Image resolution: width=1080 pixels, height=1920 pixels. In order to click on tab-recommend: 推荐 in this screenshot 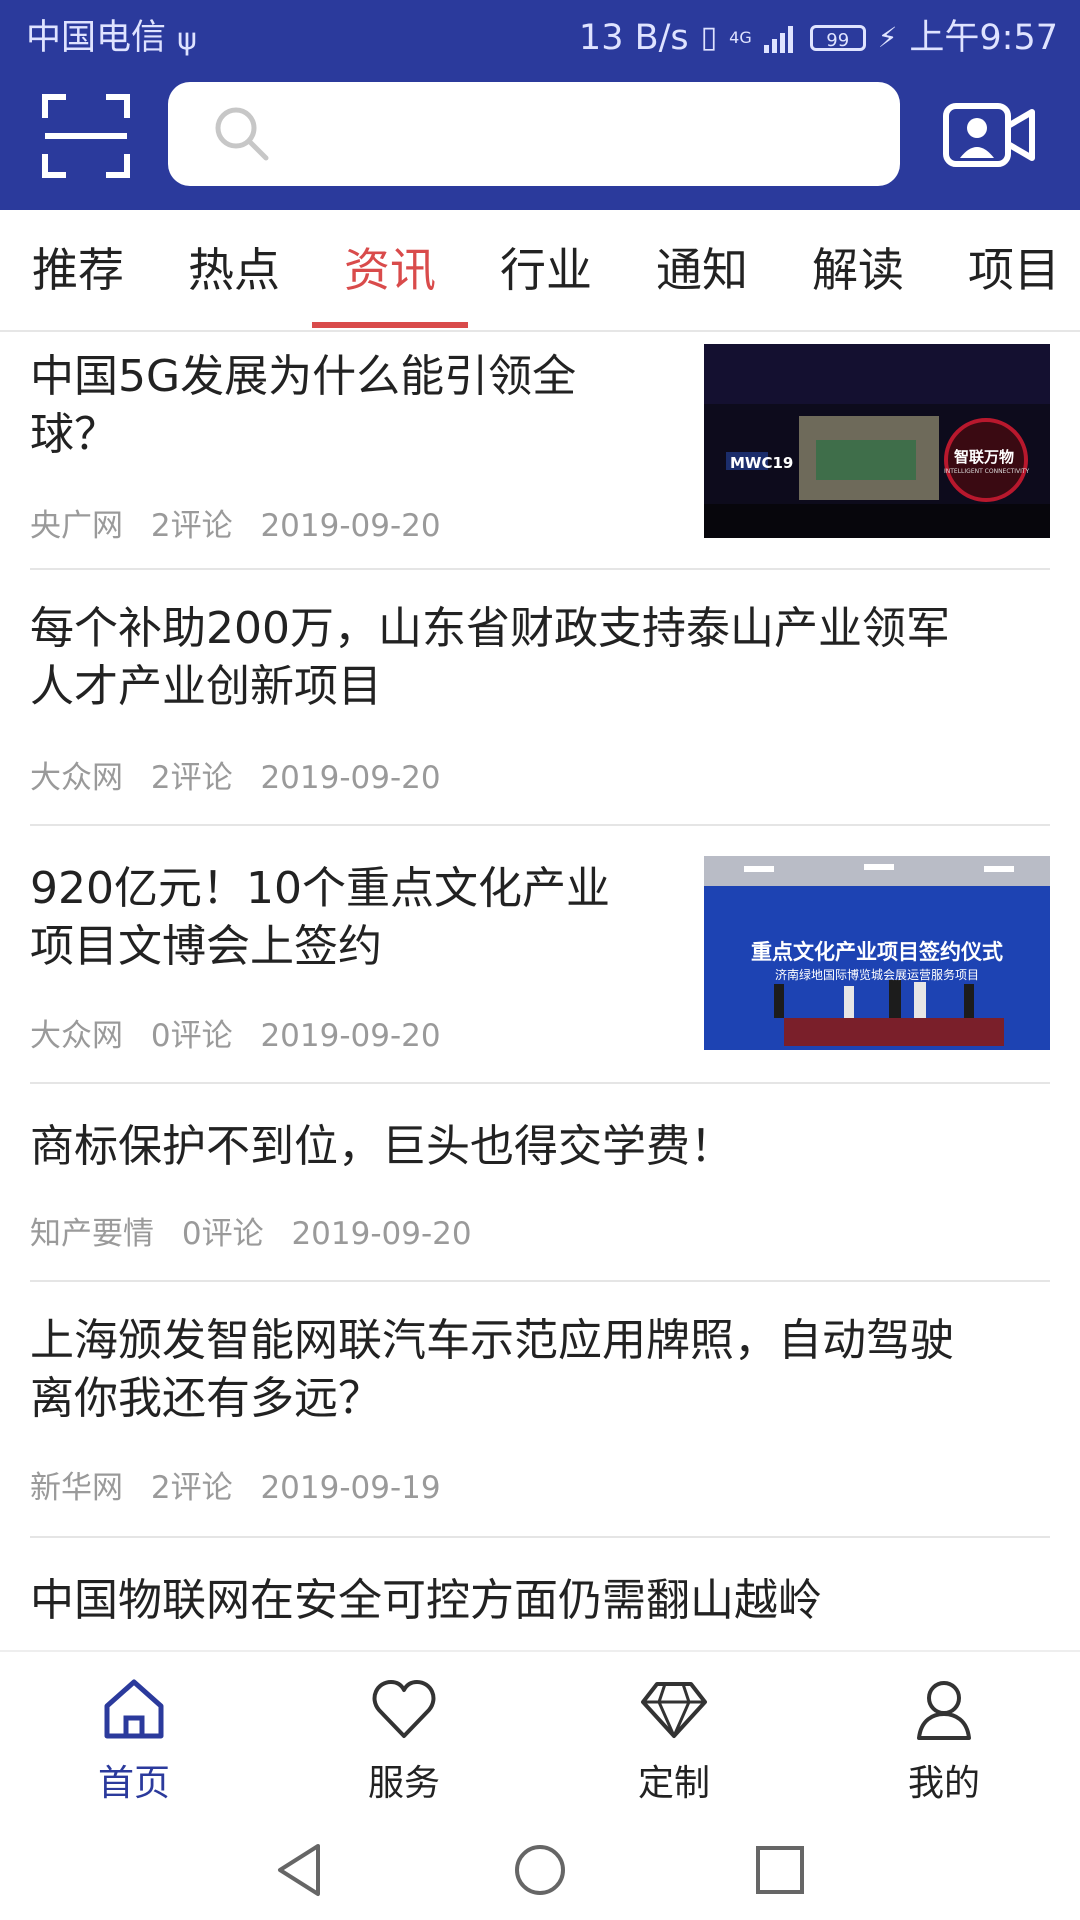, I will do `click(78, 270)`.